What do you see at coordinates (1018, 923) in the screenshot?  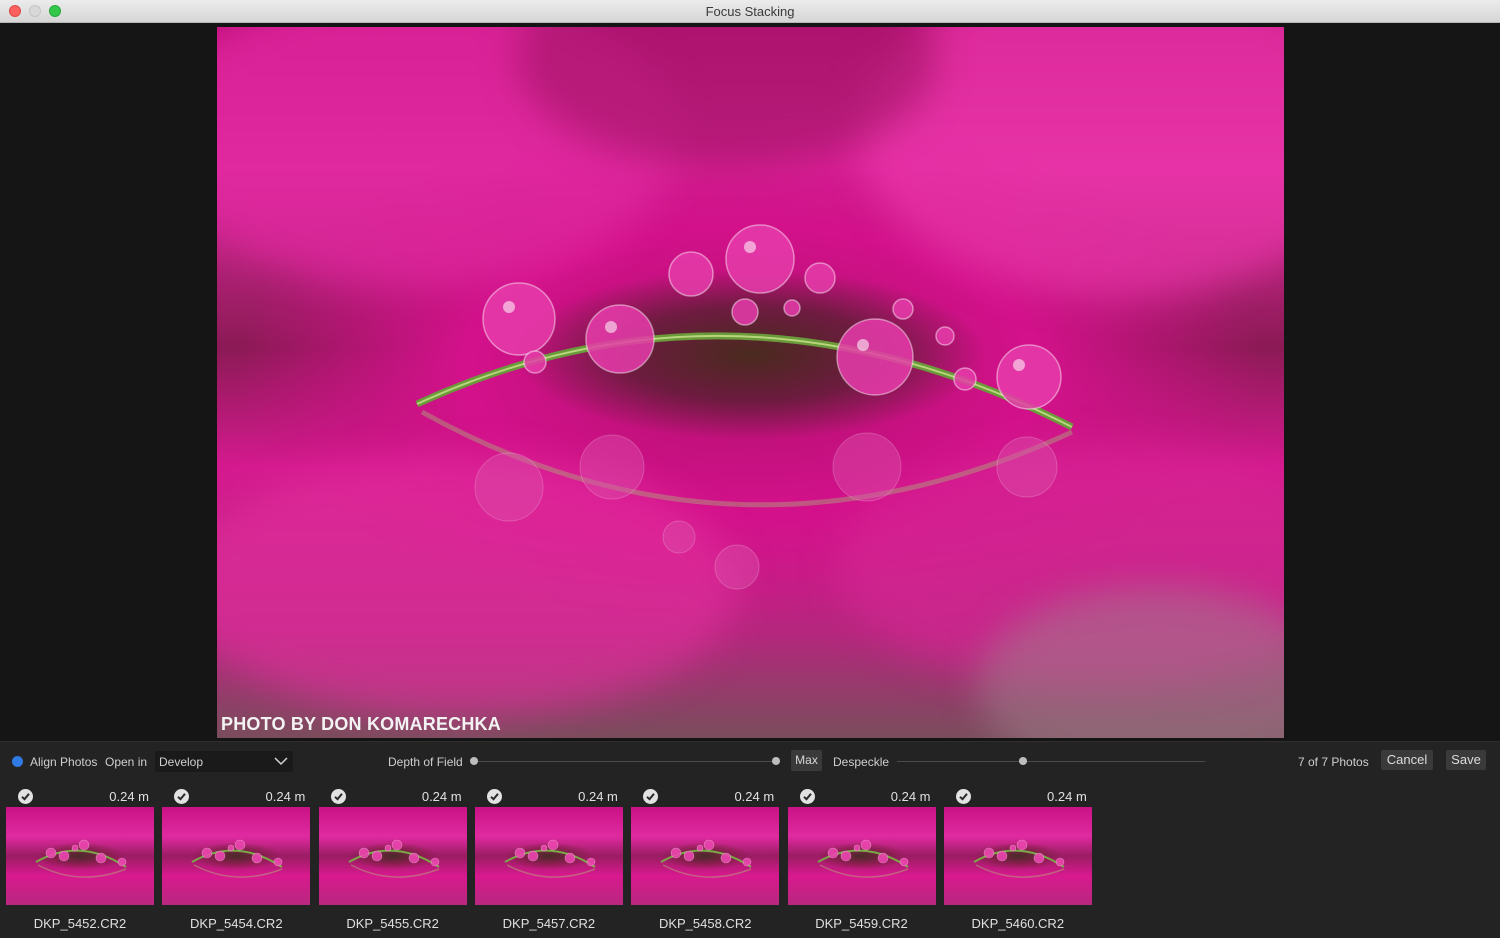 I see `thumbnail-filename: DKP_5460.CR2` at bounding box center [1018, 923].